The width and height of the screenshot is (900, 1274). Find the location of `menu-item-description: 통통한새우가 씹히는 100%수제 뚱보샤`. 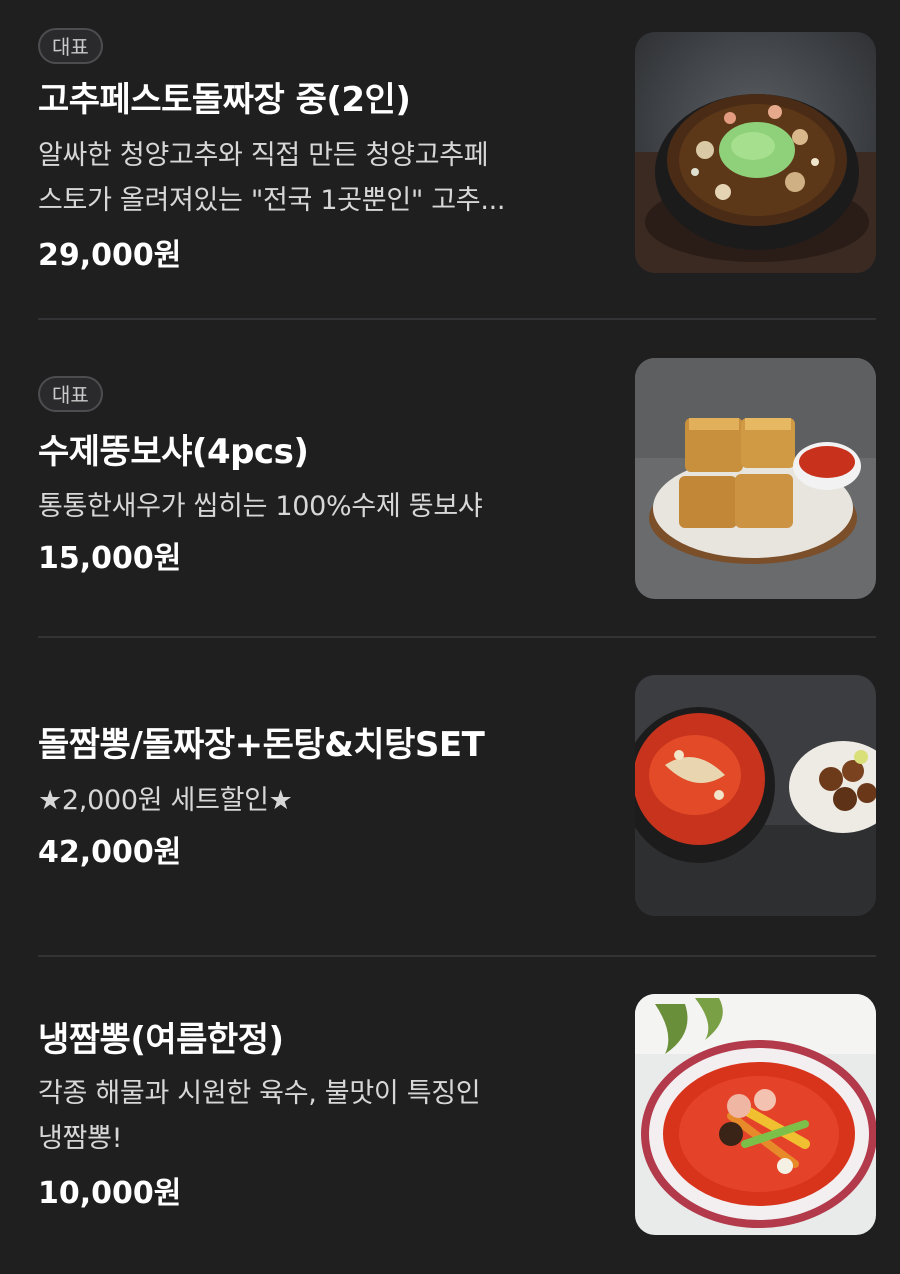

menu-item-description: 통통한새우가 씹히는 100%수제 뚱보샤 is located at coordinates (323, 507).